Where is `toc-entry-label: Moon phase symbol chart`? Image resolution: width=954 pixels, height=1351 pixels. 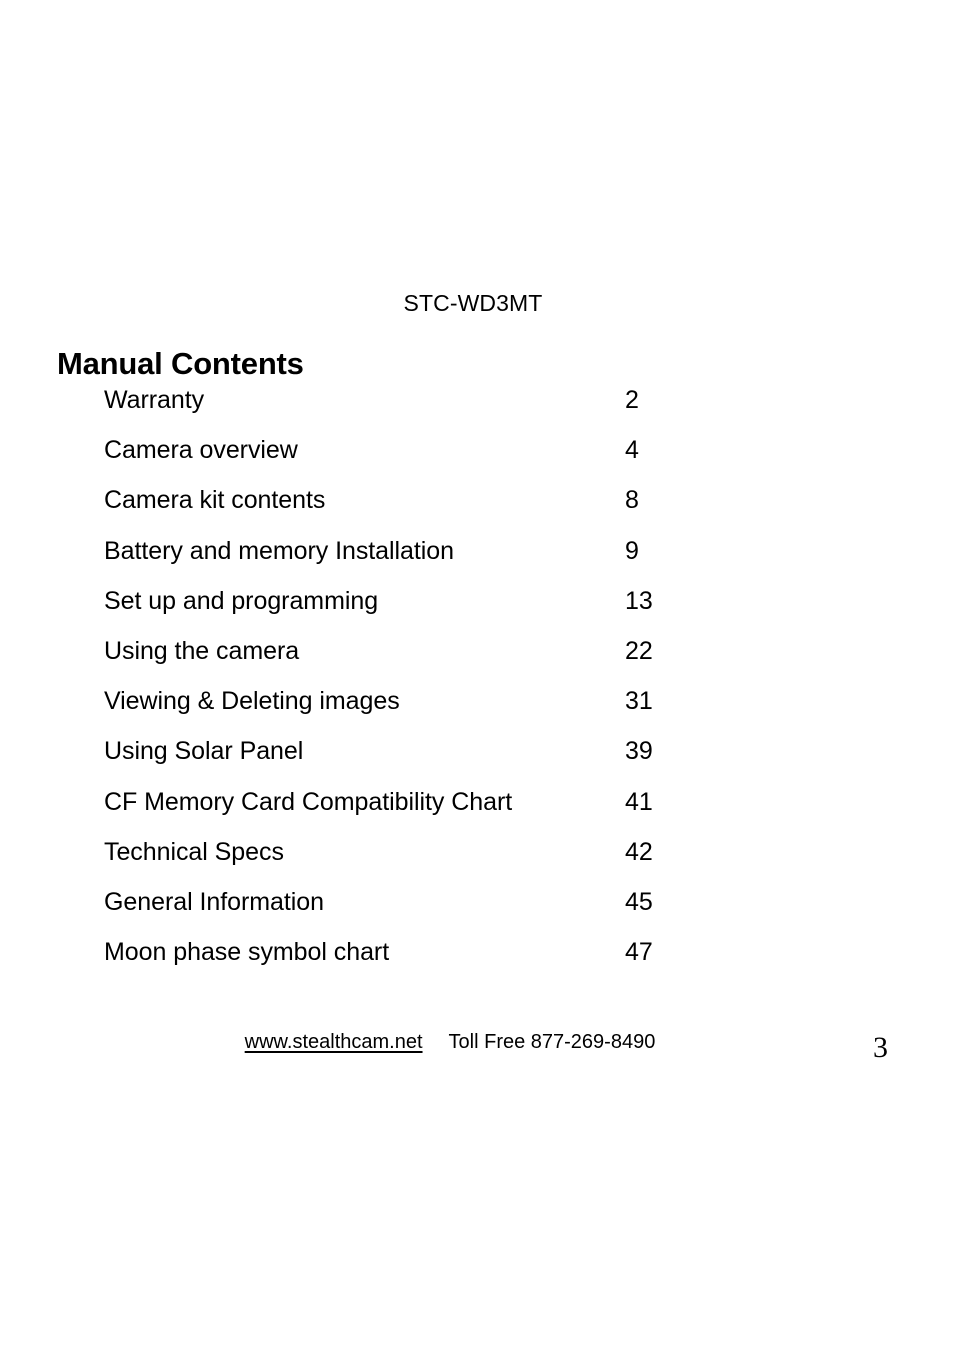
toc-entry-label: Moon phase symbol chart is located at coordinates (247, 952).